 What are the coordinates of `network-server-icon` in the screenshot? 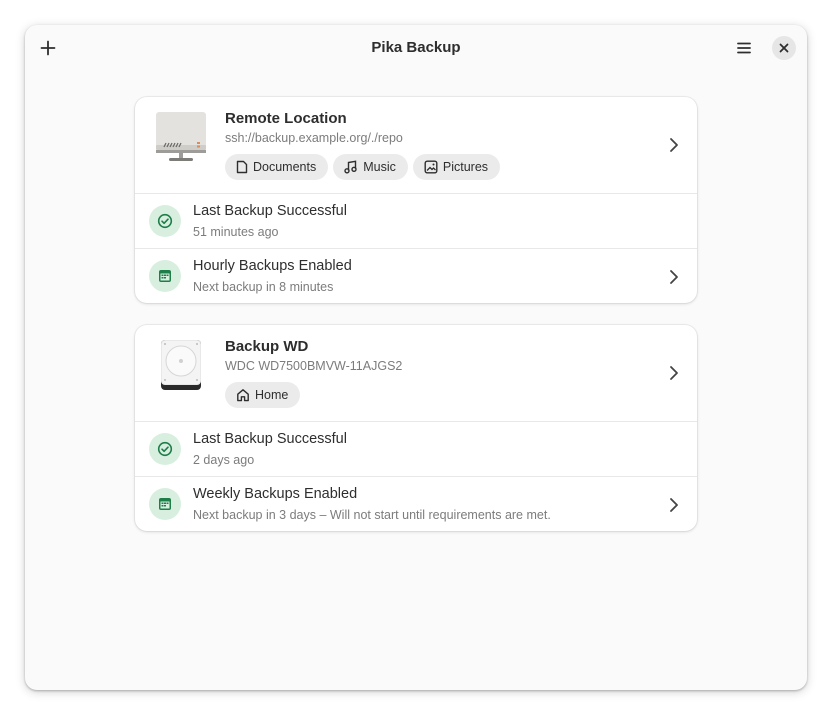 It's located at (181, 136).